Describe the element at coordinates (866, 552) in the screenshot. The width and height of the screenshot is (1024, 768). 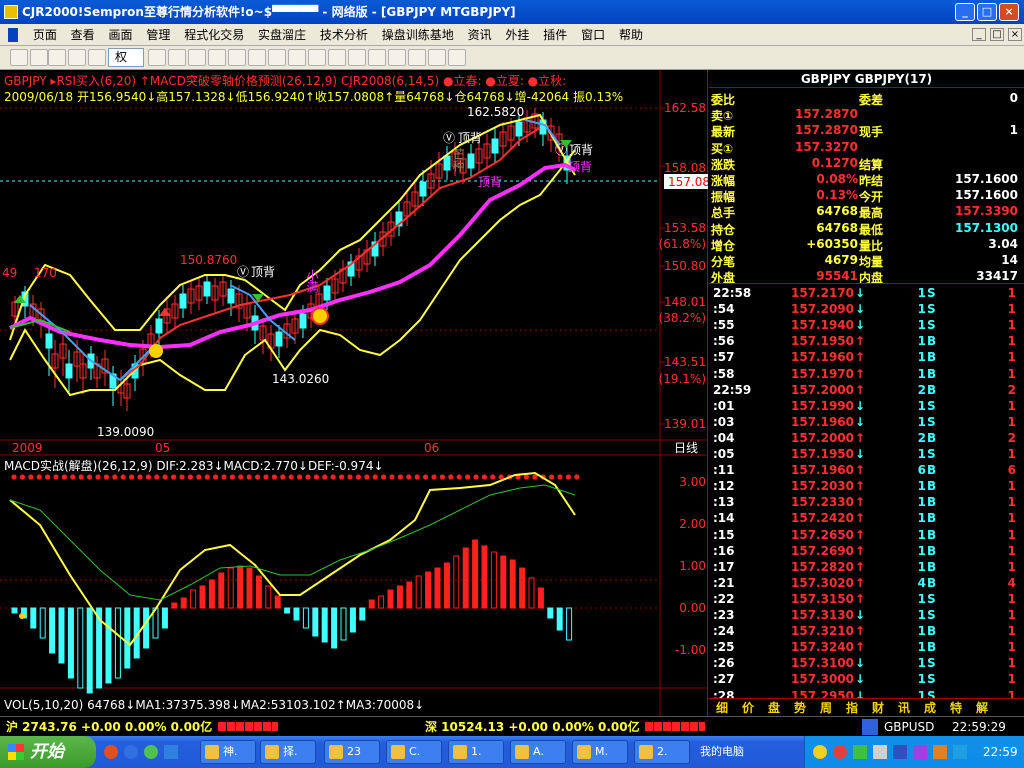
I see `tick-row: :16 157.2690 ↑ 1 B 1` at that location.